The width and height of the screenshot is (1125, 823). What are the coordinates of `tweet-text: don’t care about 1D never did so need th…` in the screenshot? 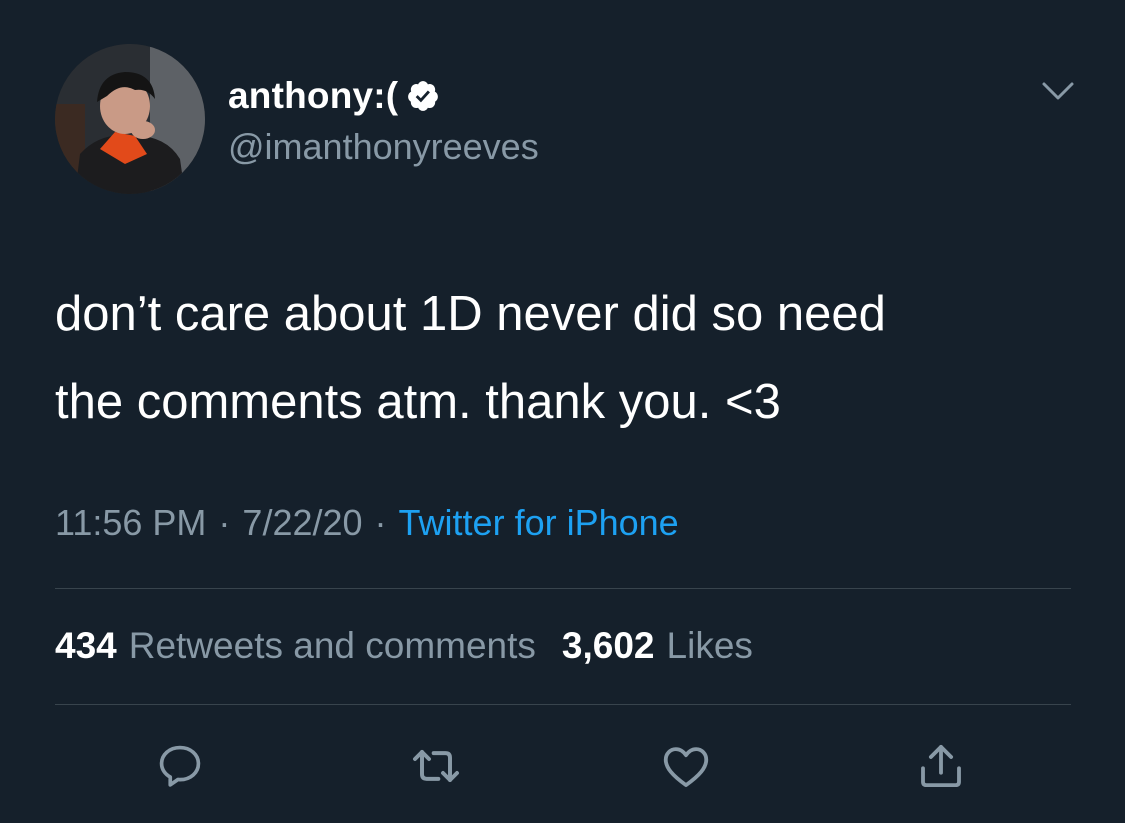 It's located at (470, 358).